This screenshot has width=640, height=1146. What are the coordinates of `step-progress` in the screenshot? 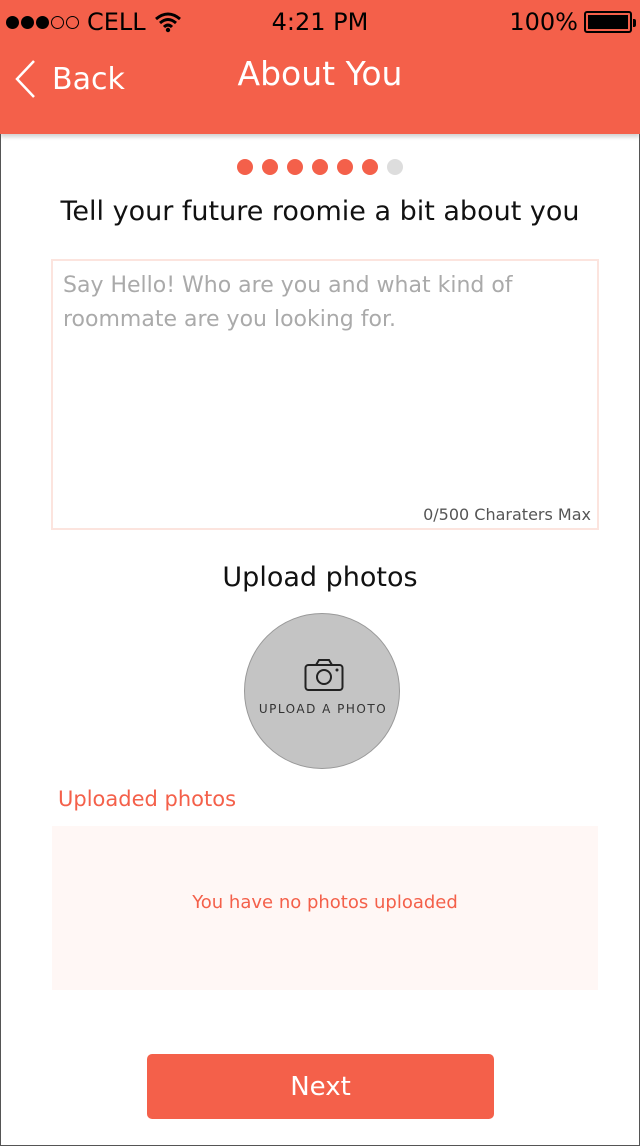 It's located at (320, 167).